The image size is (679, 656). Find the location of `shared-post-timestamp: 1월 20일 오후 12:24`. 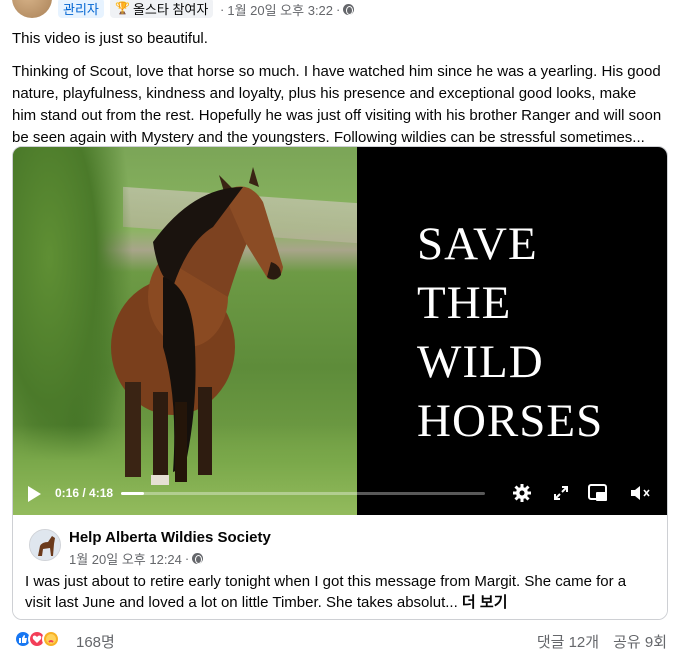

shared-post-timestamp: 1월 20일 오후 12:24 is located at coordinates (125, 558).